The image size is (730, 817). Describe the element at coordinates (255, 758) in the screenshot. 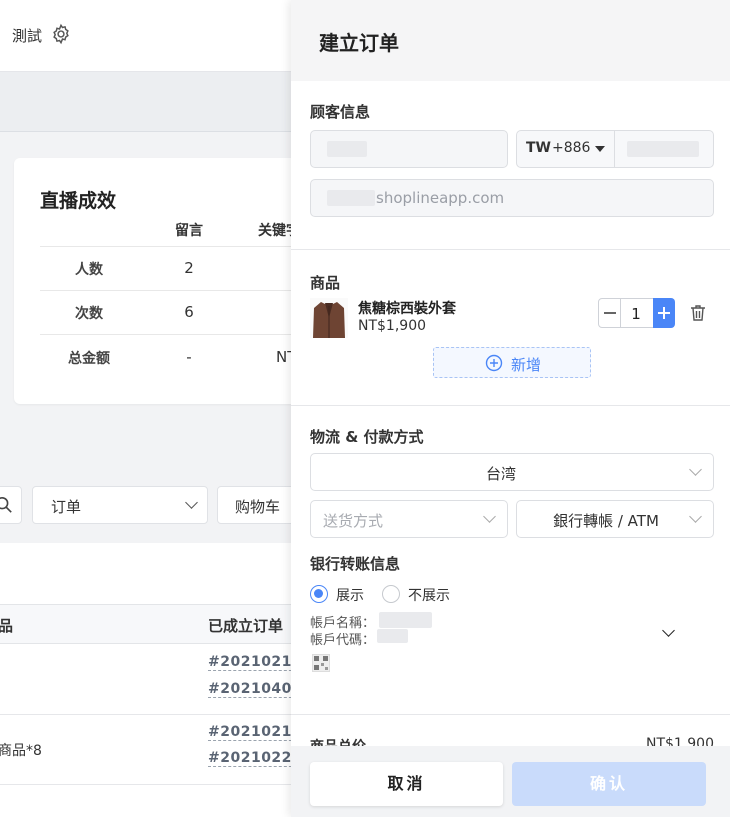

I see `order-link: #20210224` at that location.